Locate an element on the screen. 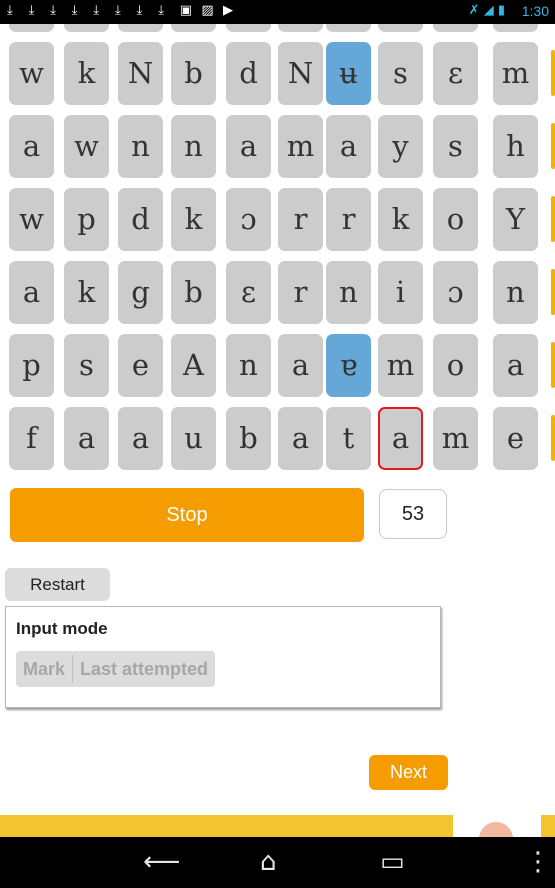 This screenshot has width=555, height=888. footer-logo-card is located at coordinates (497, 823).